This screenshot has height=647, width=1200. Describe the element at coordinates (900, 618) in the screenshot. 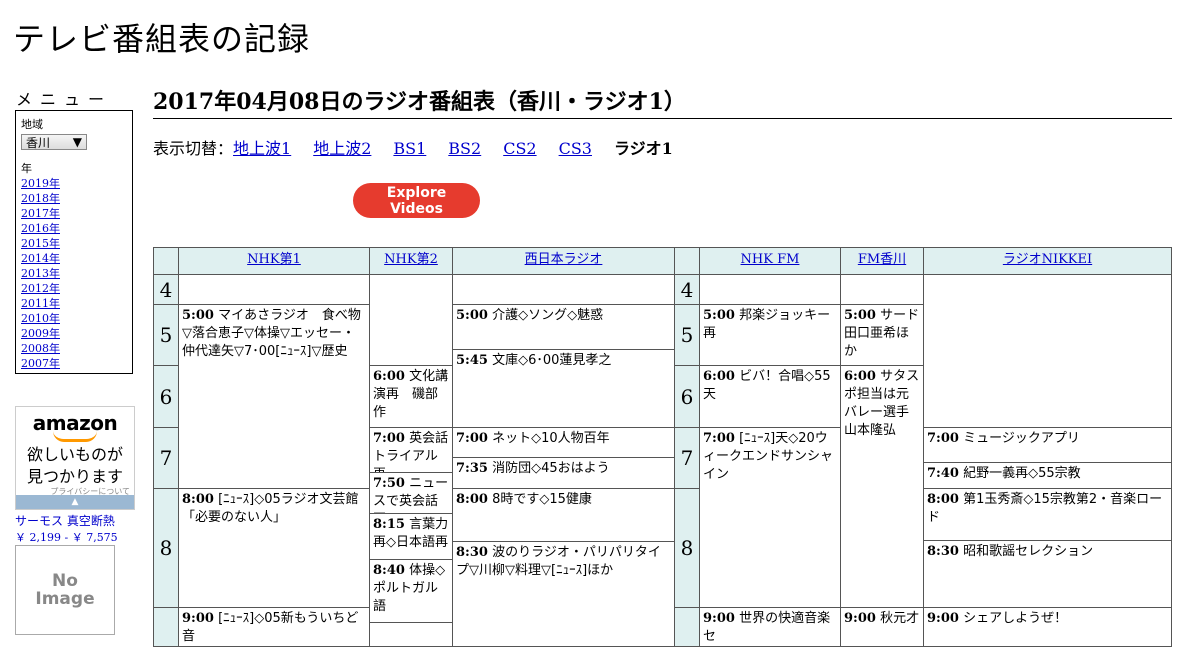

I see `program-title: 秋元才` at that location.